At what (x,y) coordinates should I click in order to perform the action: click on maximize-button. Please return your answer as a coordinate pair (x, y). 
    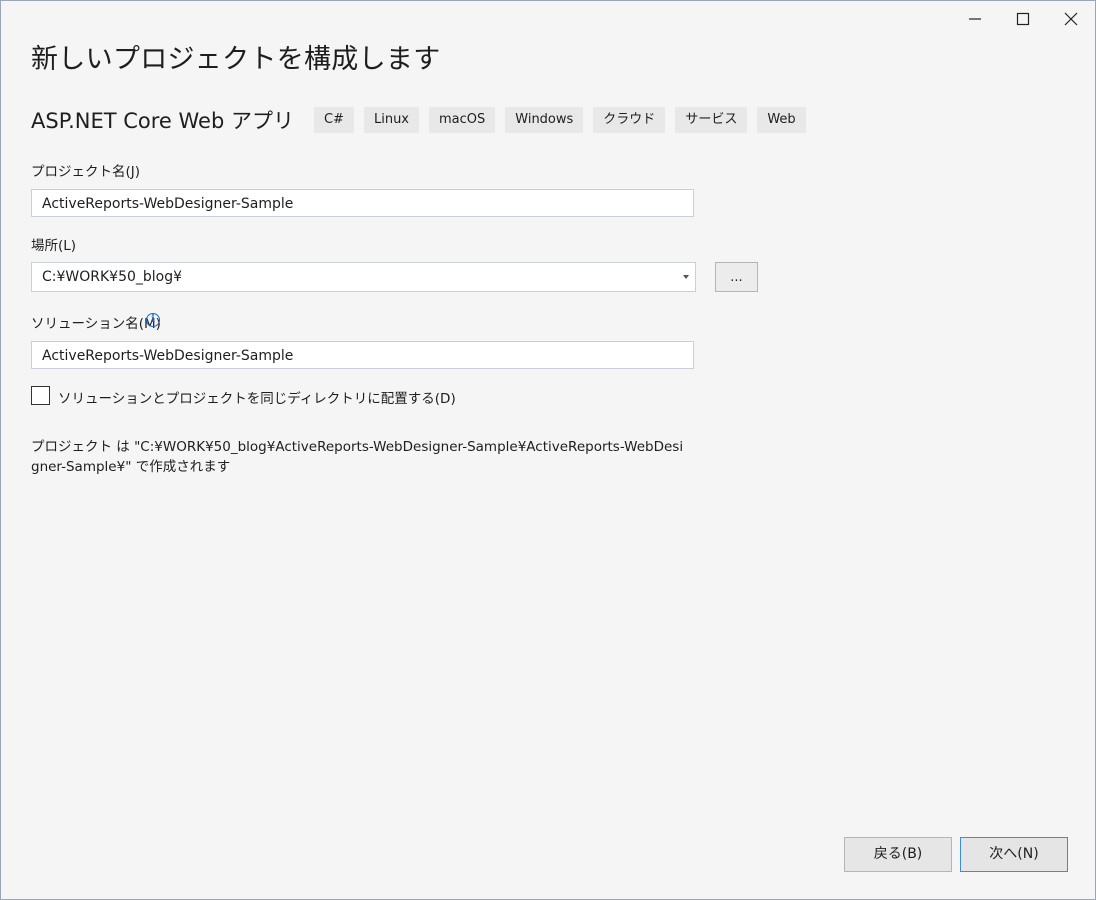
    Looking at the image, I should click on (1023, 19).